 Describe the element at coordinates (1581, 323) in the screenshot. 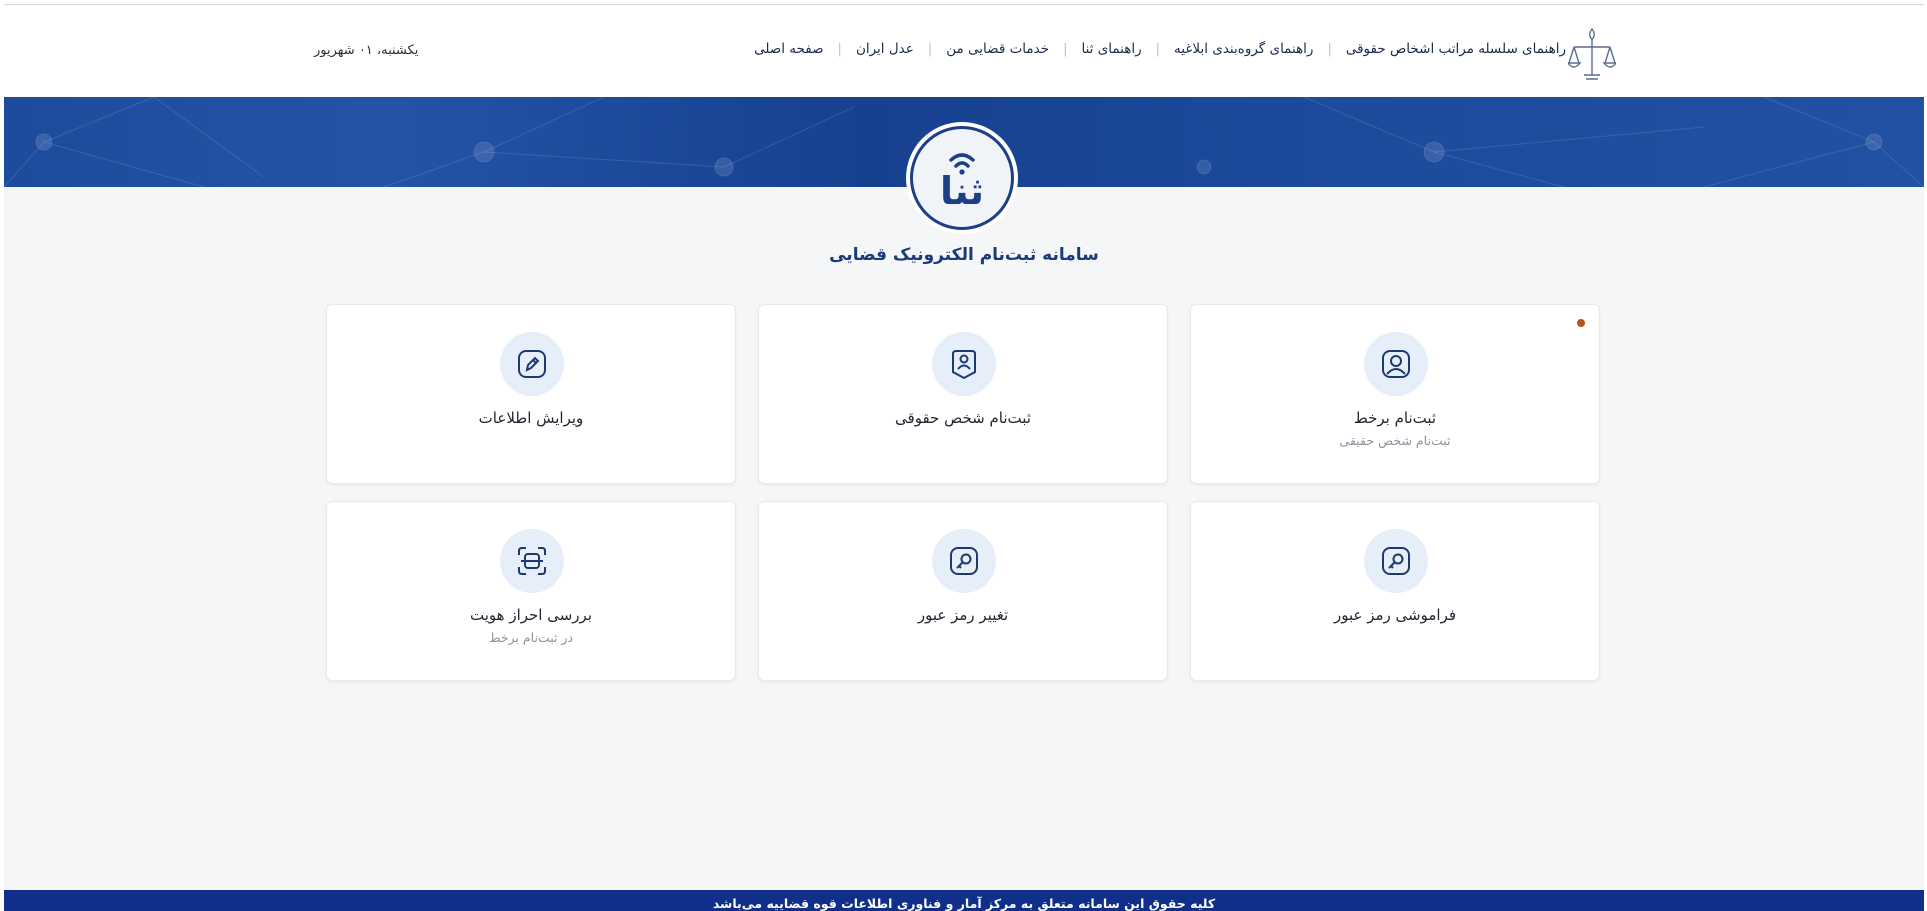

I see `notification-dot` at that location.